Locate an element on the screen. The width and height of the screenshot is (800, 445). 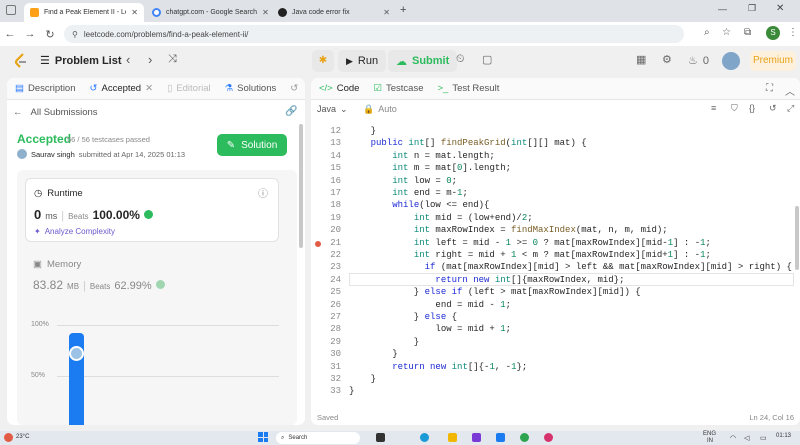
prev-problem-icon: ‹ is located at coordinates (128, 59).